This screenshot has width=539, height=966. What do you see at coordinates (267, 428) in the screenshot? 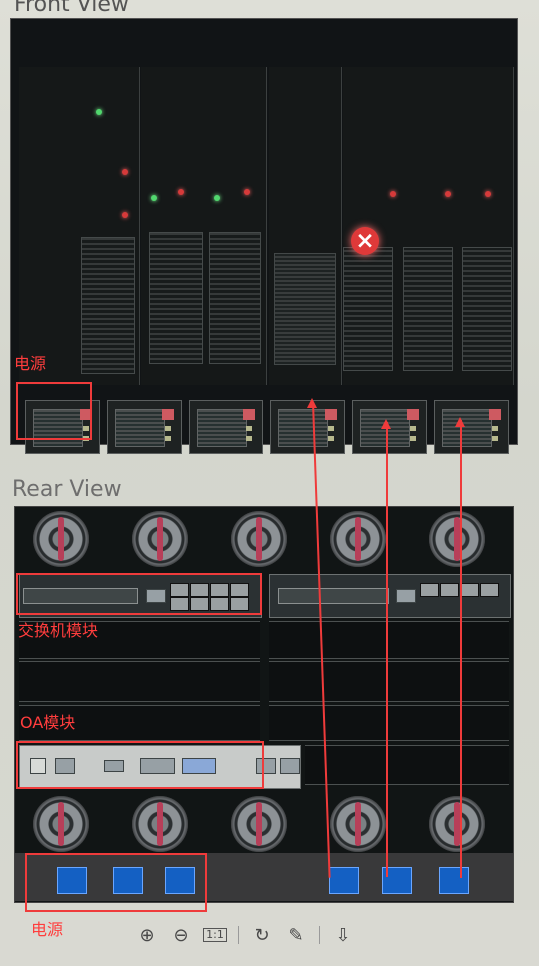
I see `front-power-supplies` at bounding box center [267, 428].